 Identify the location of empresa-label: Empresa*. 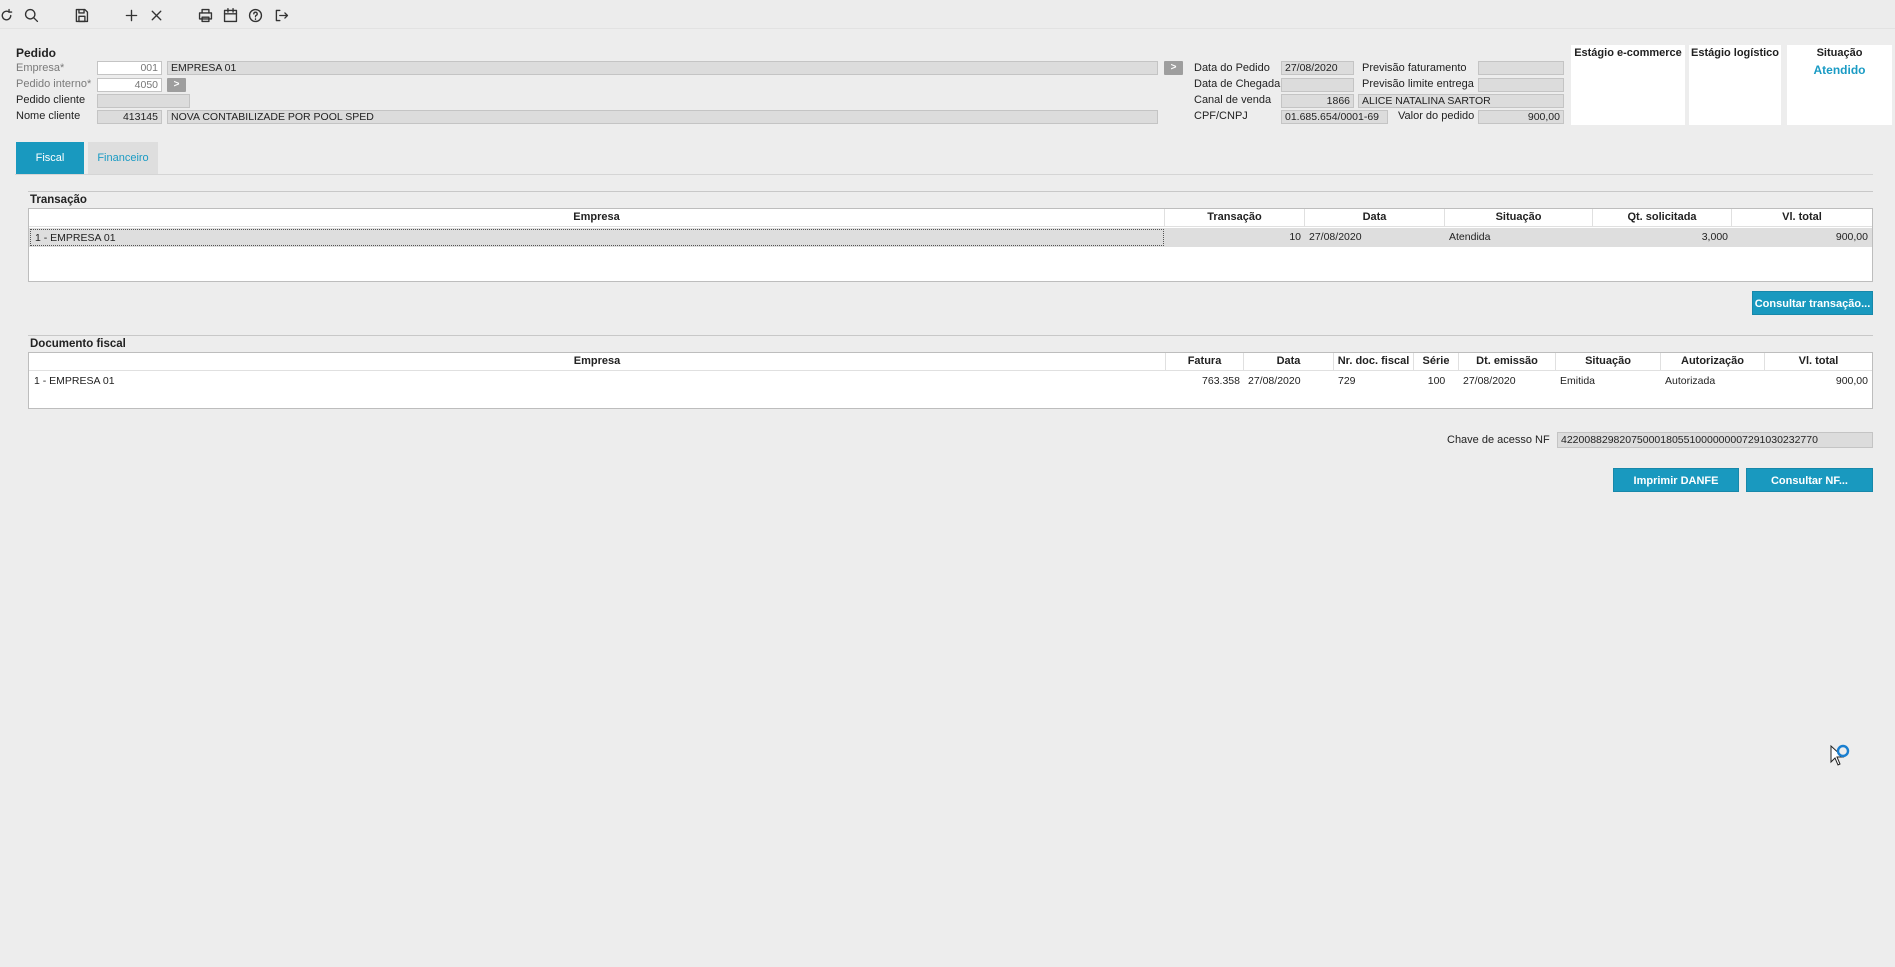
(40, 68).